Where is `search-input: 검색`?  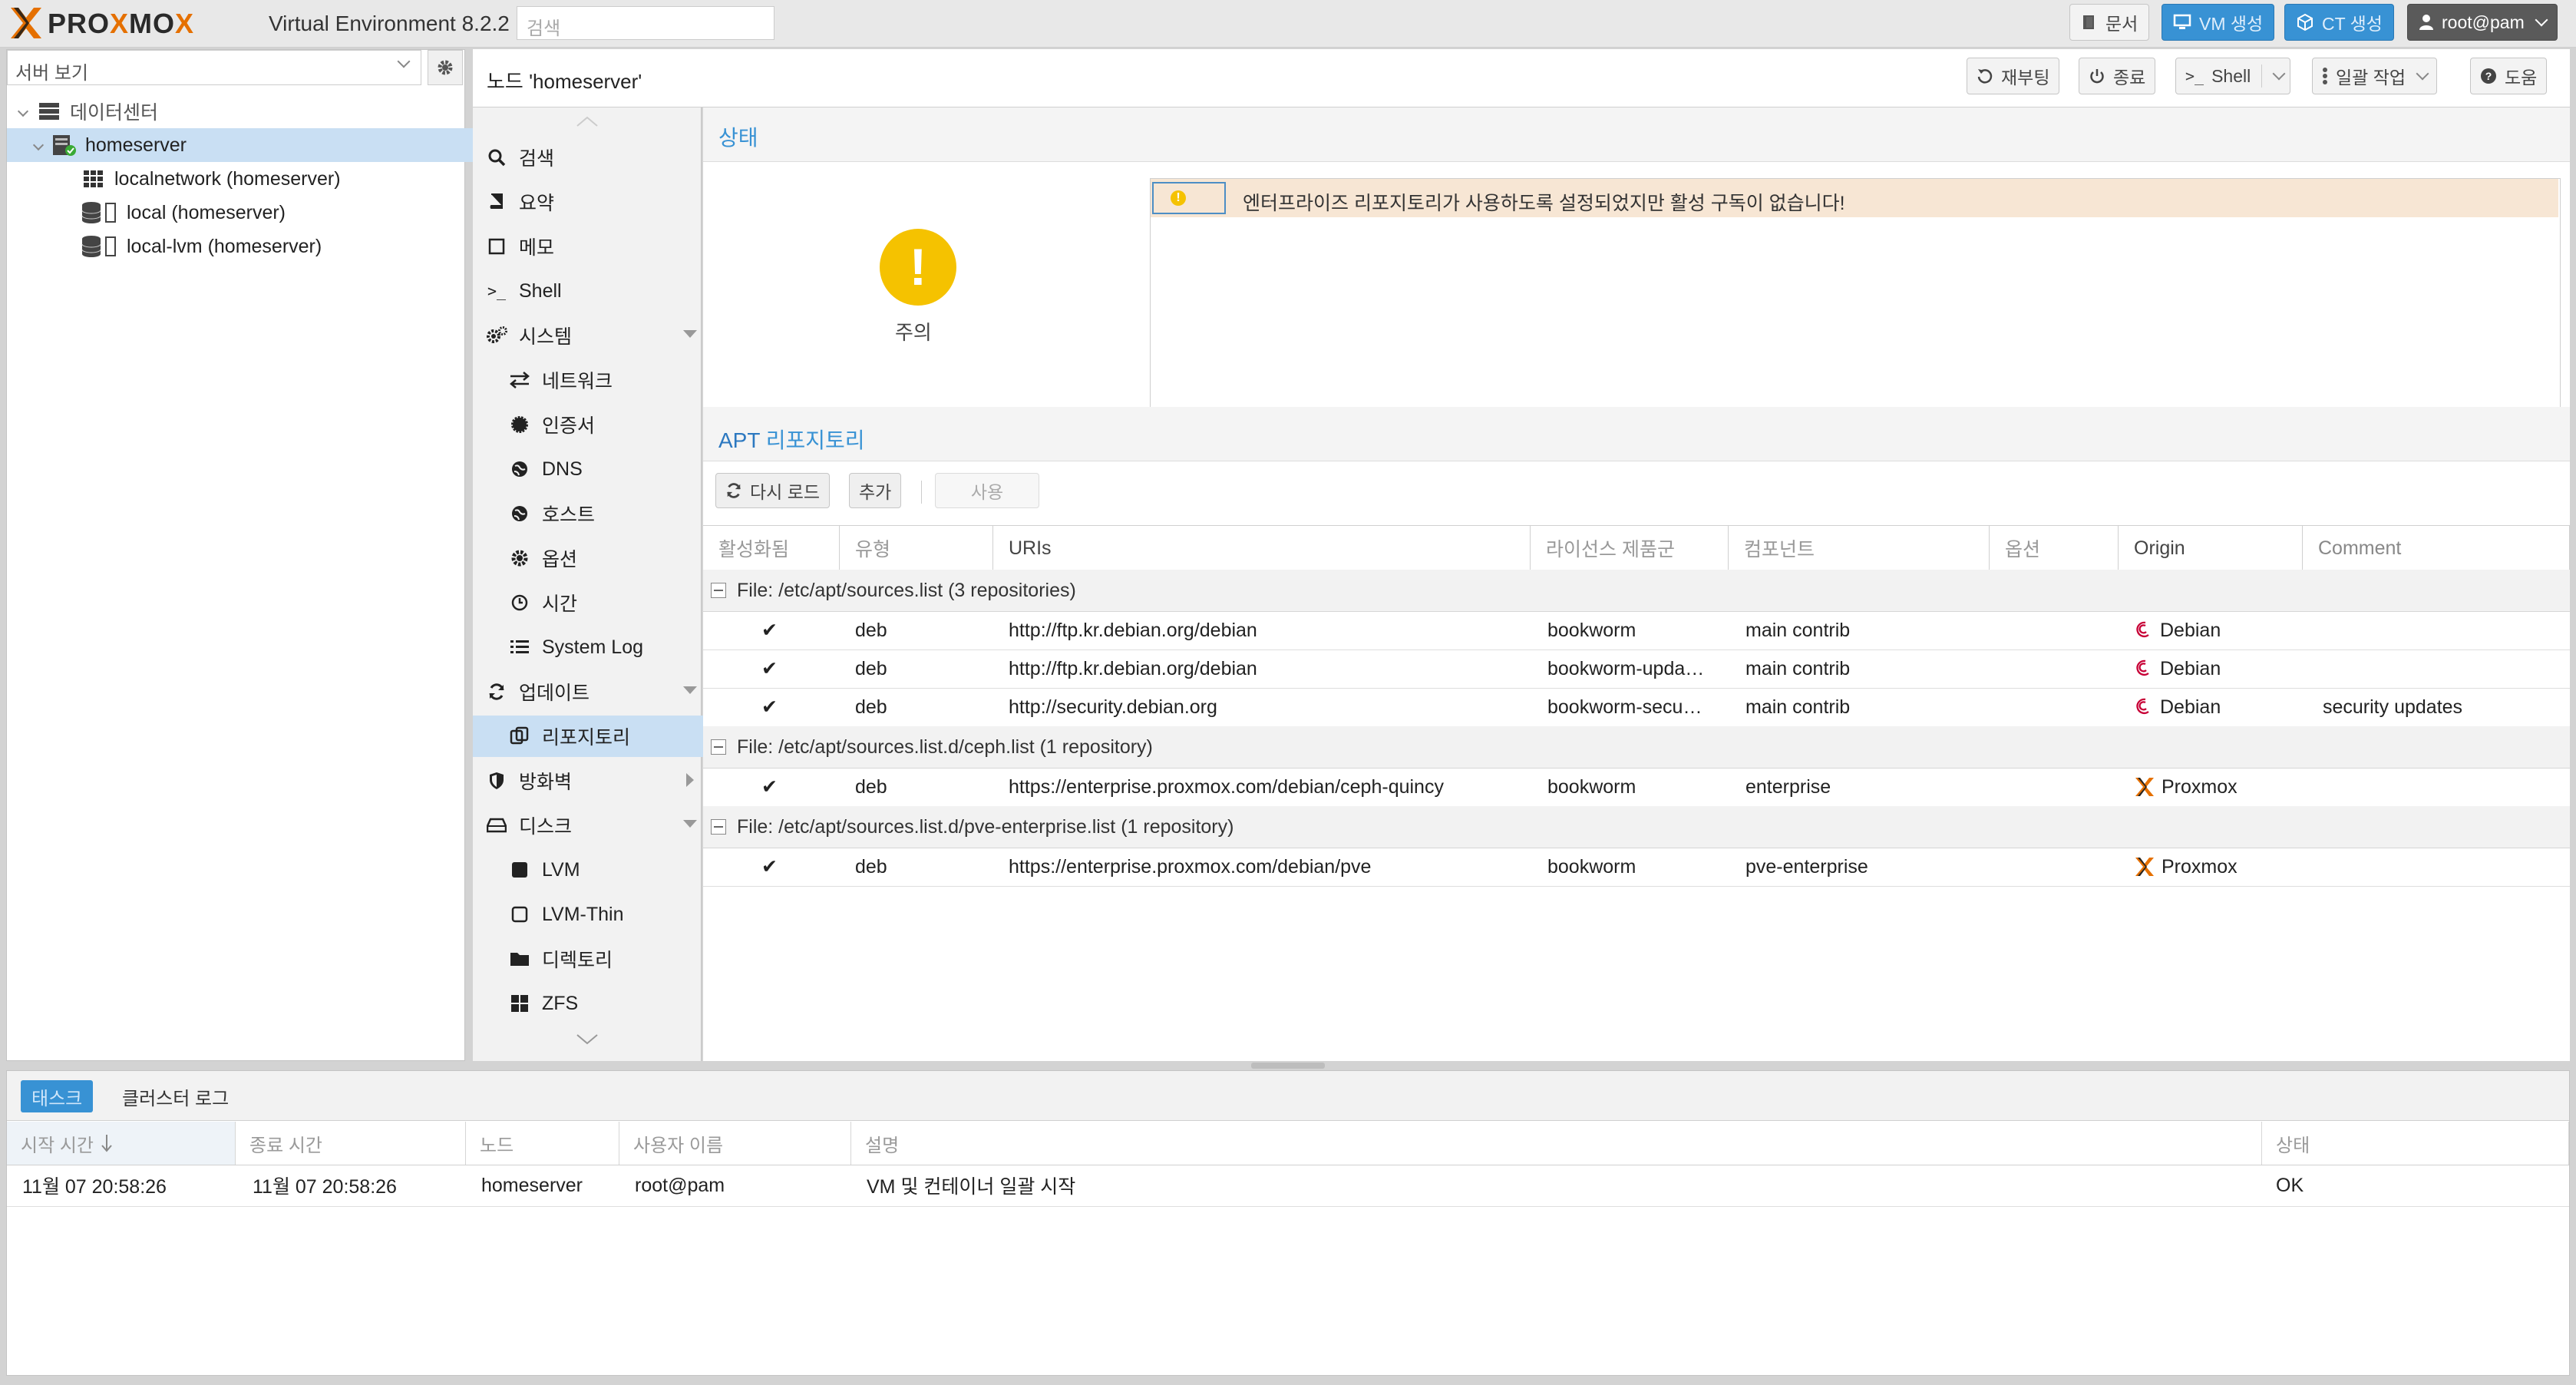 search-input: 검색 is located at coordinates (645, 23).